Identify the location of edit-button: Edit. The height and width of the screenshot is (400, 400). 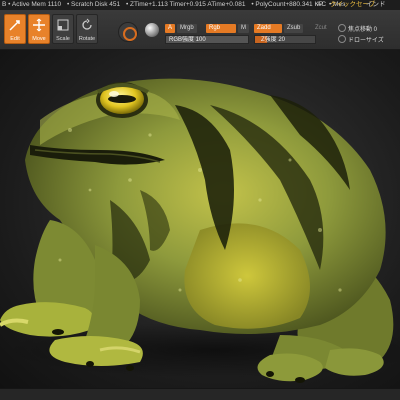
(15, 29).